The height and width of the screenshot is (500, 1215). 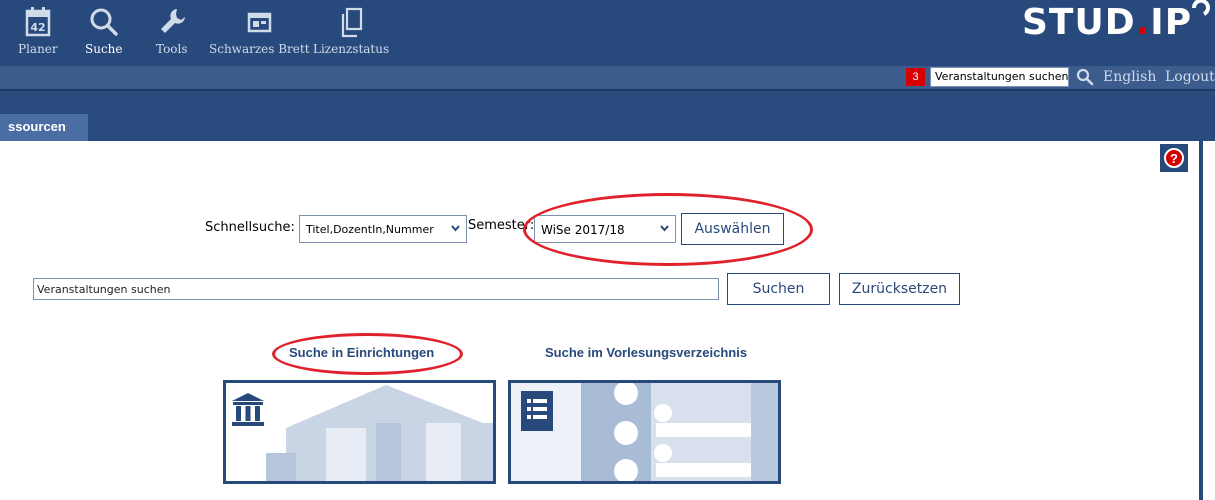 I want to click on nav-item-suche: Suche, so click(x=104, y=31).